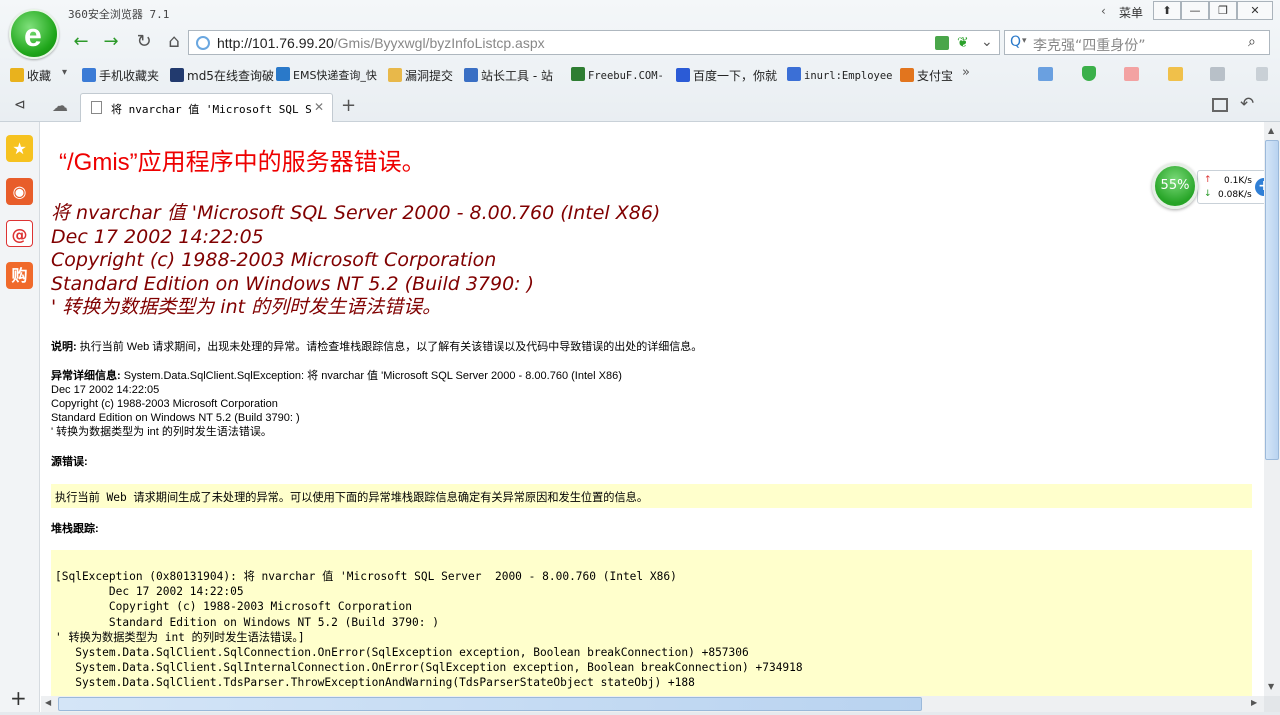 This screenshot has width=1280, height=715. Describe the element at coordinates (1015, 42) in the screenshot. I see `search-engine-icon: Q` at that location.